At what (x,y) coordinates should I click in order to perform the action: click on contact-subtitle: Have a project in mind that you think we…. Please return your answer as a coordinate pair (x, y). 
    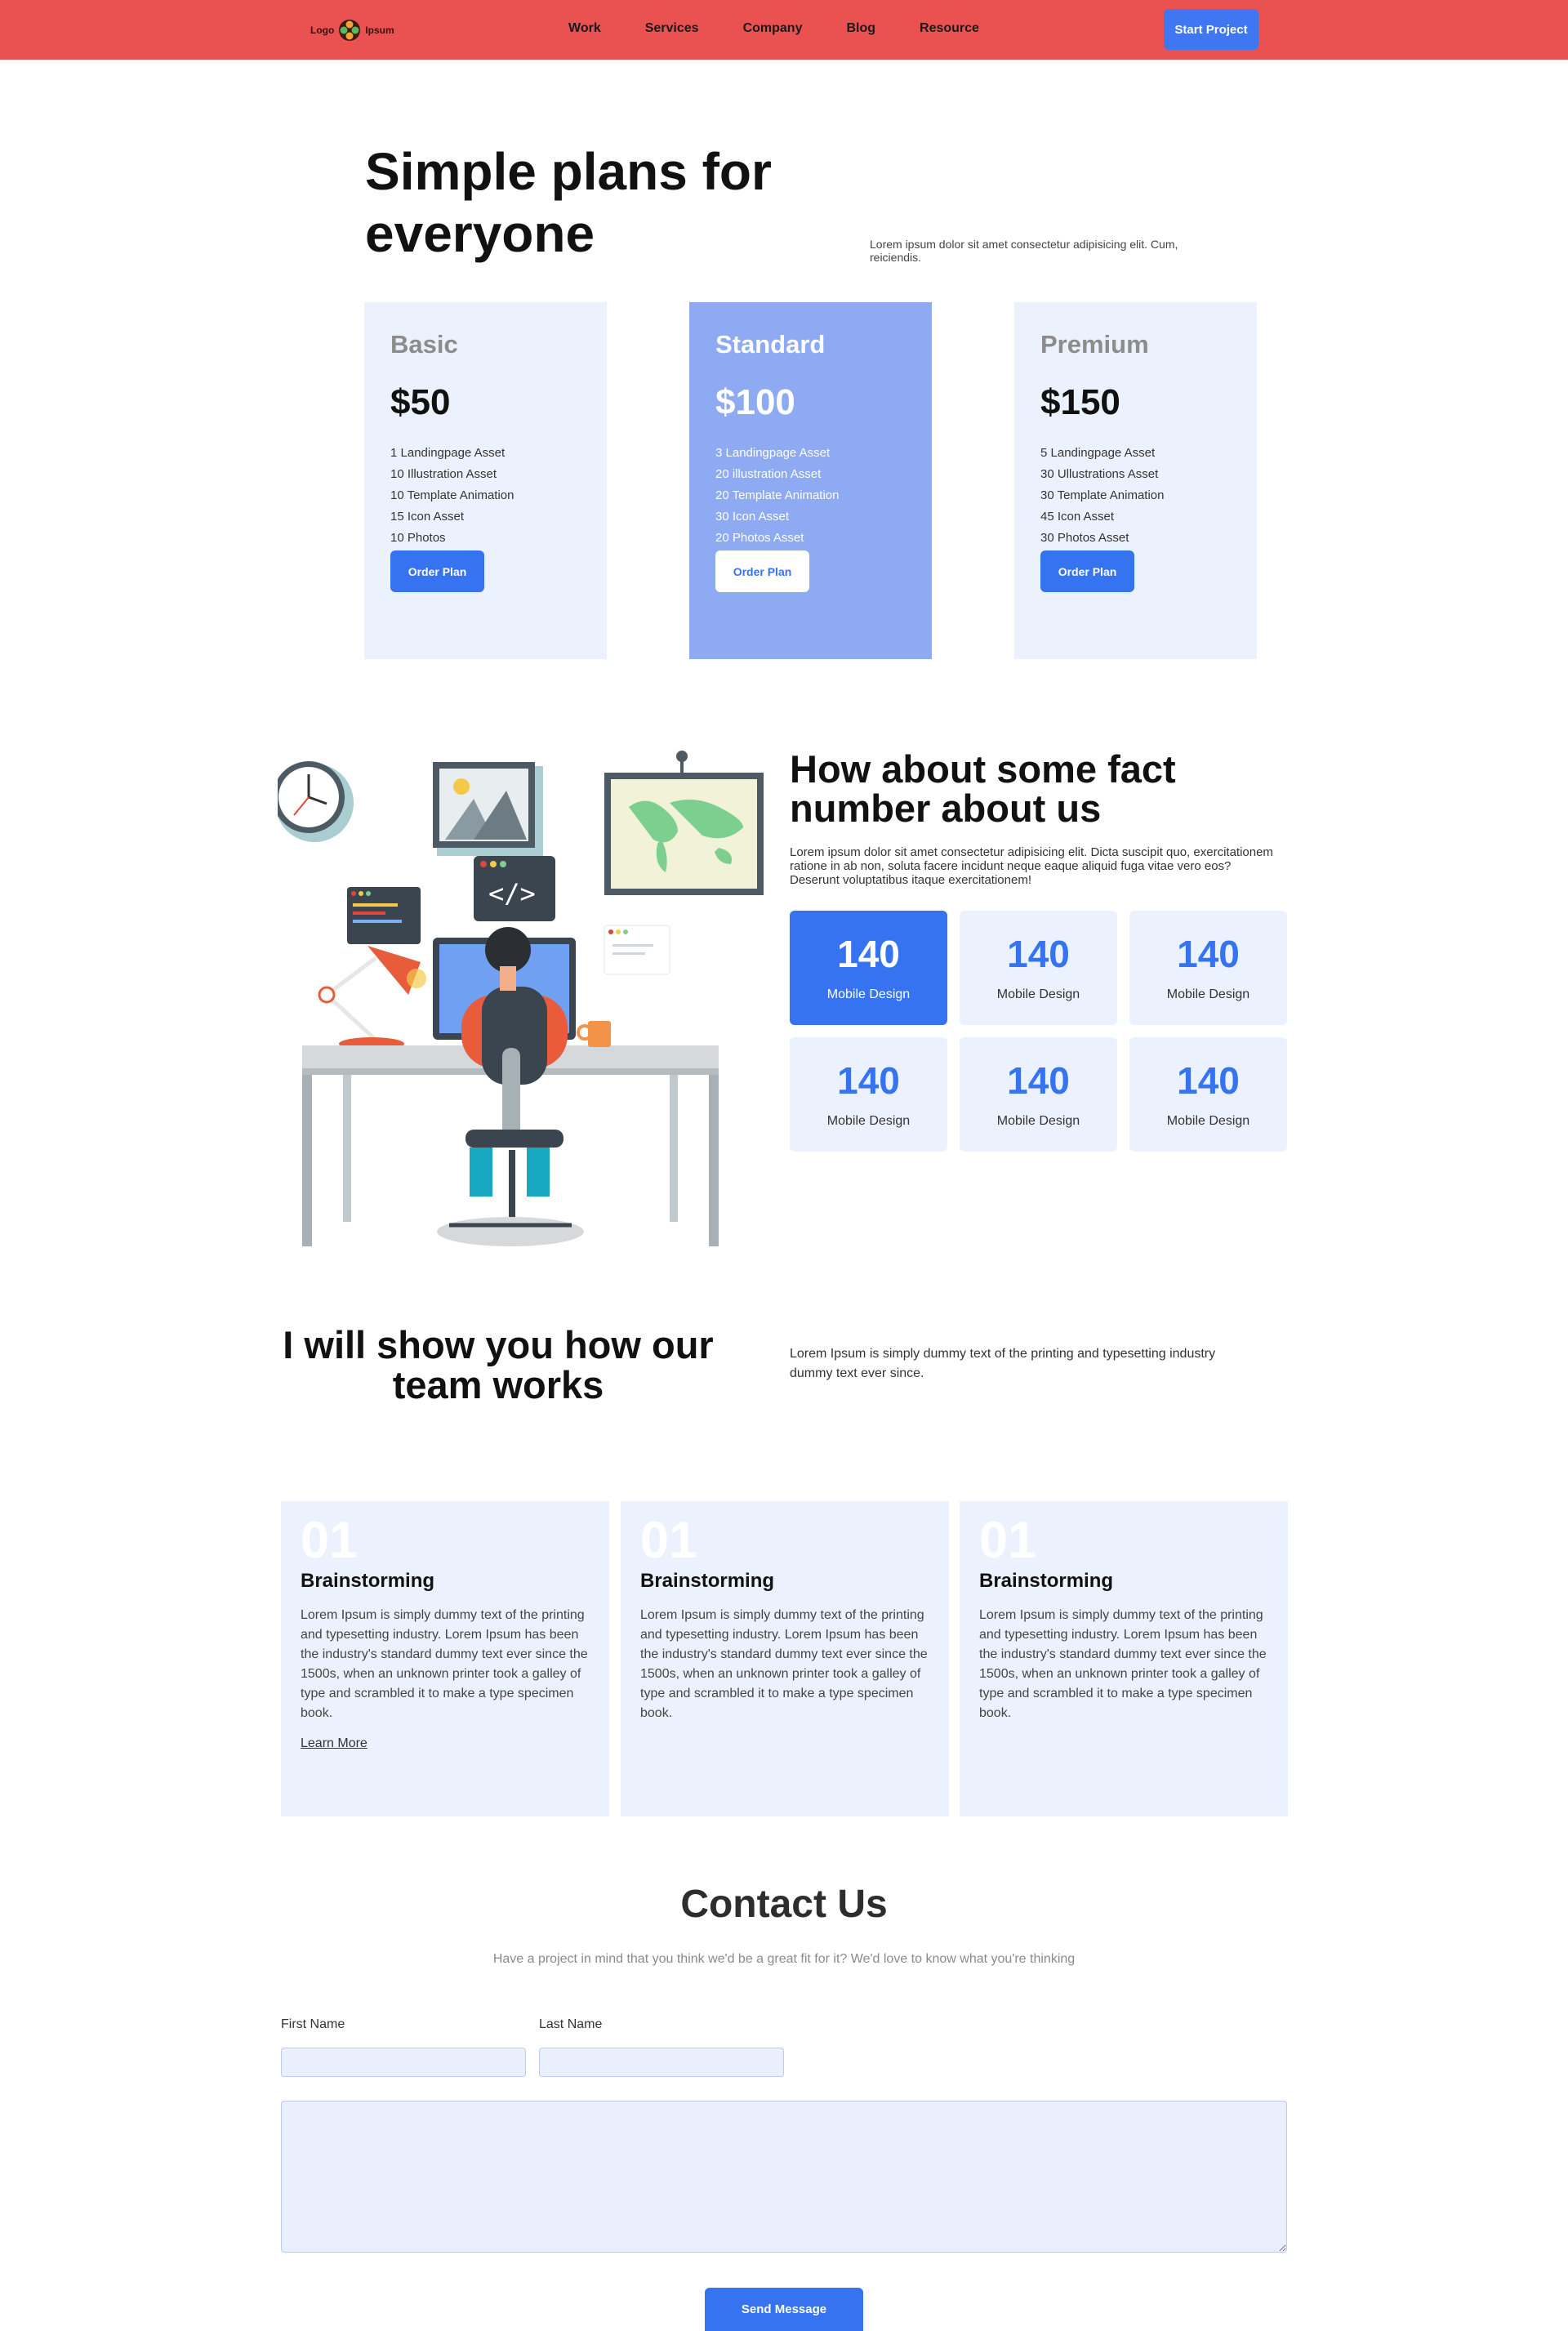
    Looking at the image, I should click on (784, 1959).